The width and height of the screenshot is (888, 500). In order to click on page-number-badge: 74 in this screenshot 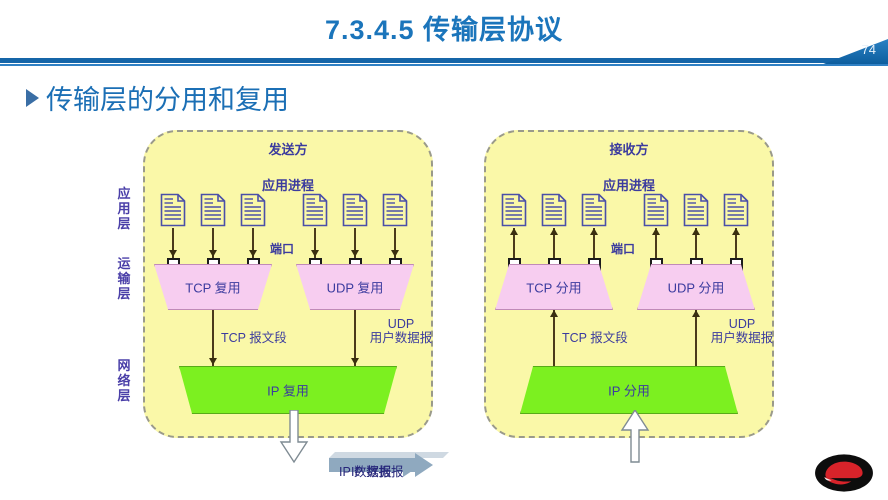, I will do `click(839, 51)`.